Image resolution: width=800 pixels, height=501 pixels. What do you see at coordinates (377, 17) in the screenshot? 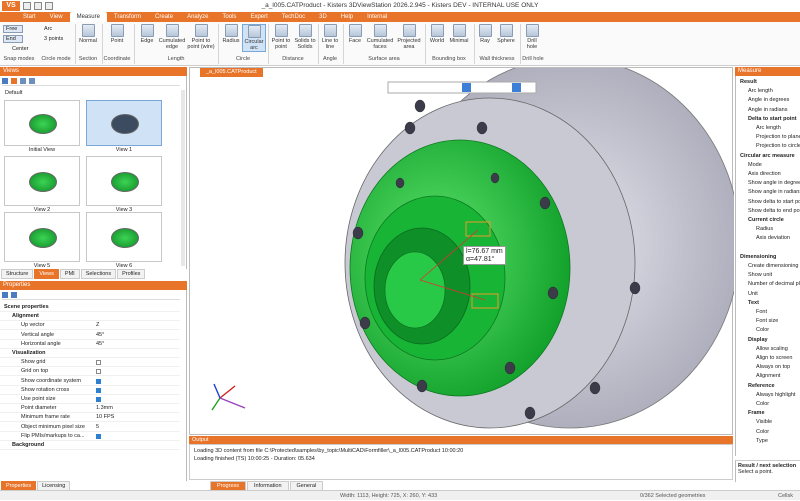
I see `menu-tab-internal: Internal` at bounding box center [377, 17].